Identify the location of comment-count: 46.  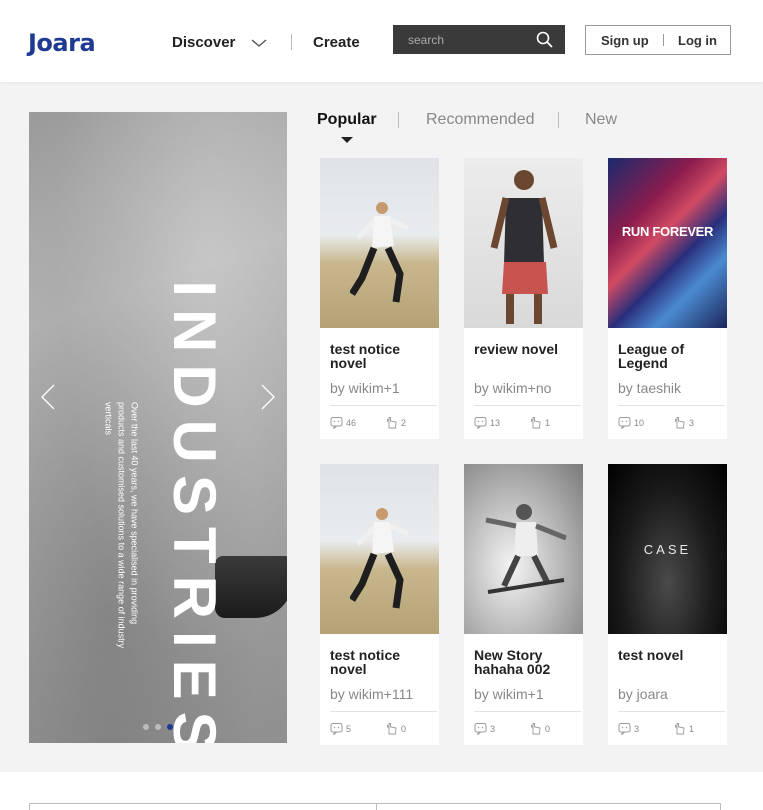
(343, 422).